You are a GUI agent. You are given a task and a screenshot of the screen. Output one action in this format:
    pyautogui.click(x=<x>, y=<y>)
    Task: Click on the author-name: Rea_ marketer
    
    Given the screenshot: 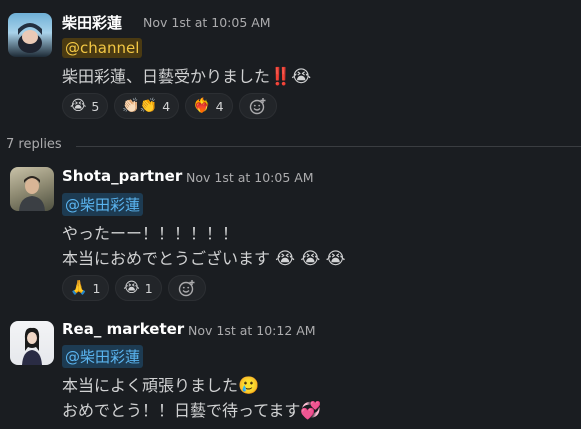 What is the action you would take?
    pyautogui.click(x=123, y=329)
    